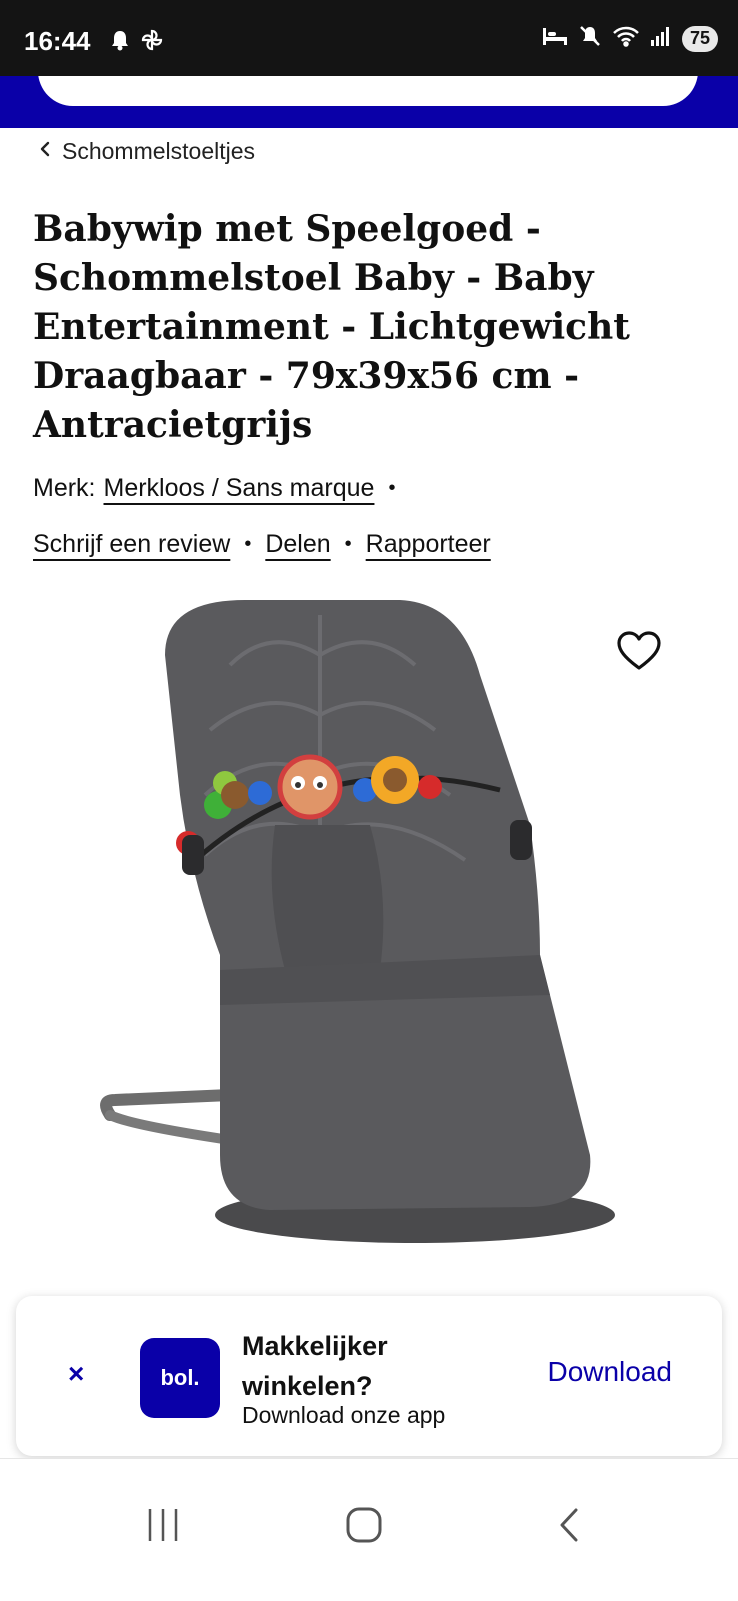  What do you see at coordinates (158, 151) in the screenshot?
I see `breadcrumb-label: Schommelstoeltjes` at bounding box center [158, 151].